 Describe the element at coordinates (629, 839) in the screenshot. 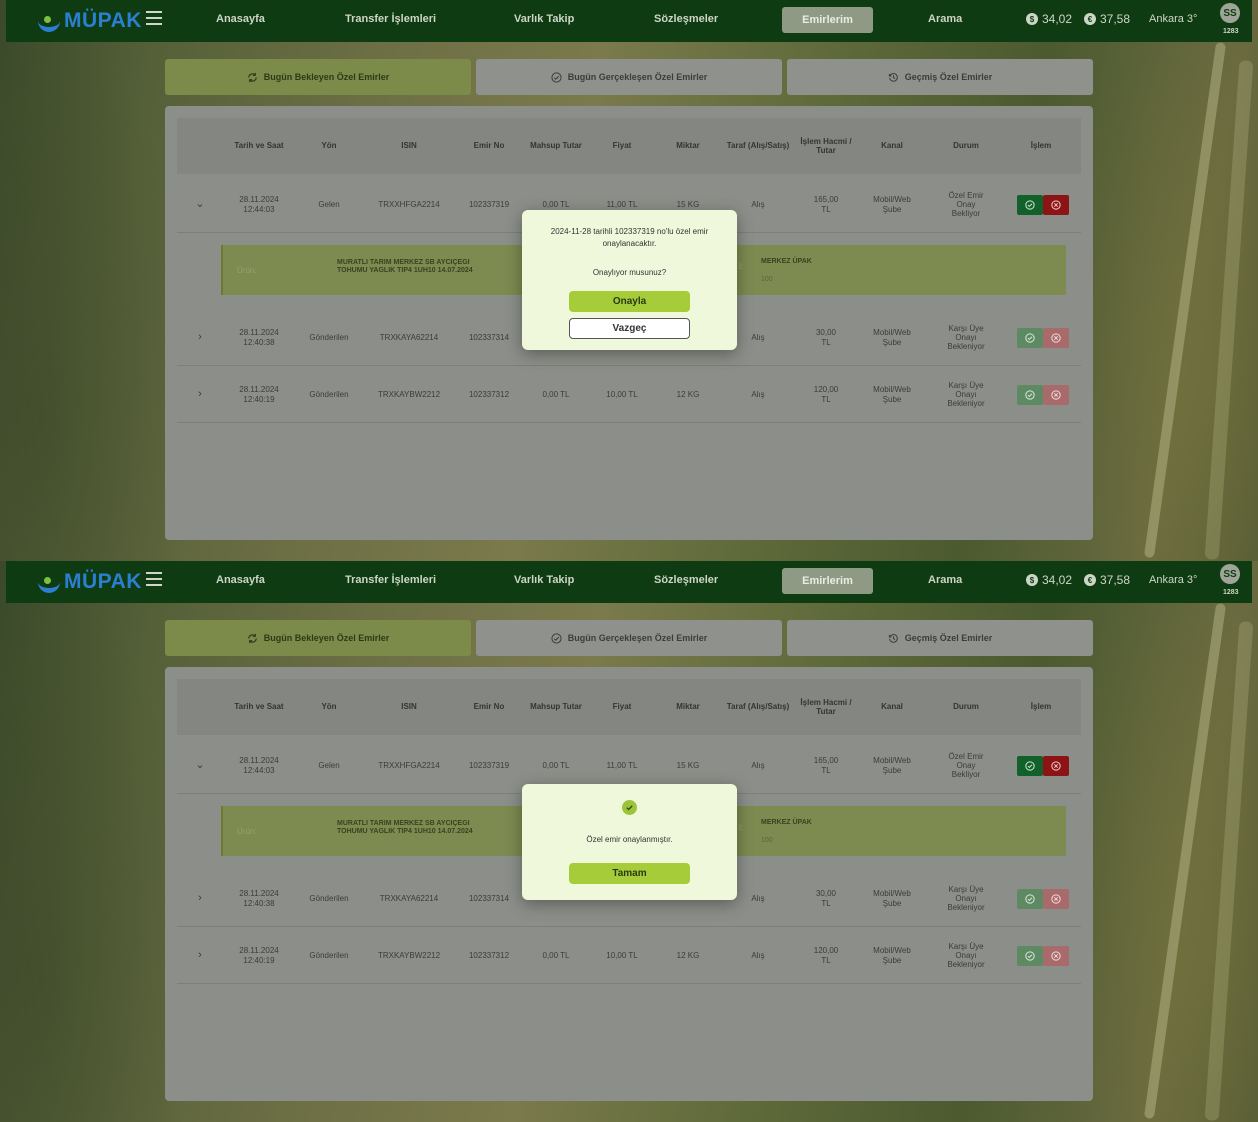

I see `success-message: Özel emir onaylanmıştır.` at that location.